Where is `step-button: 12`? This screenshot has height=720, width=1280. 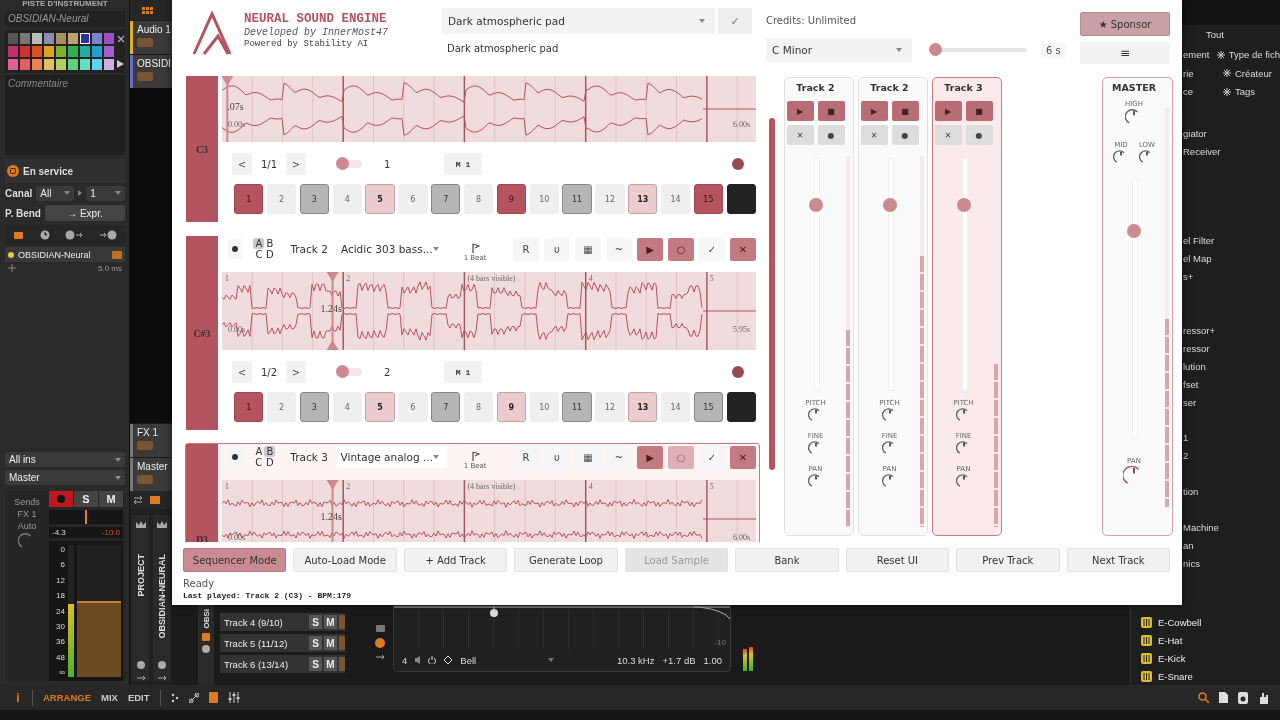 step-button: 12 is located at coordinates (610, 407).